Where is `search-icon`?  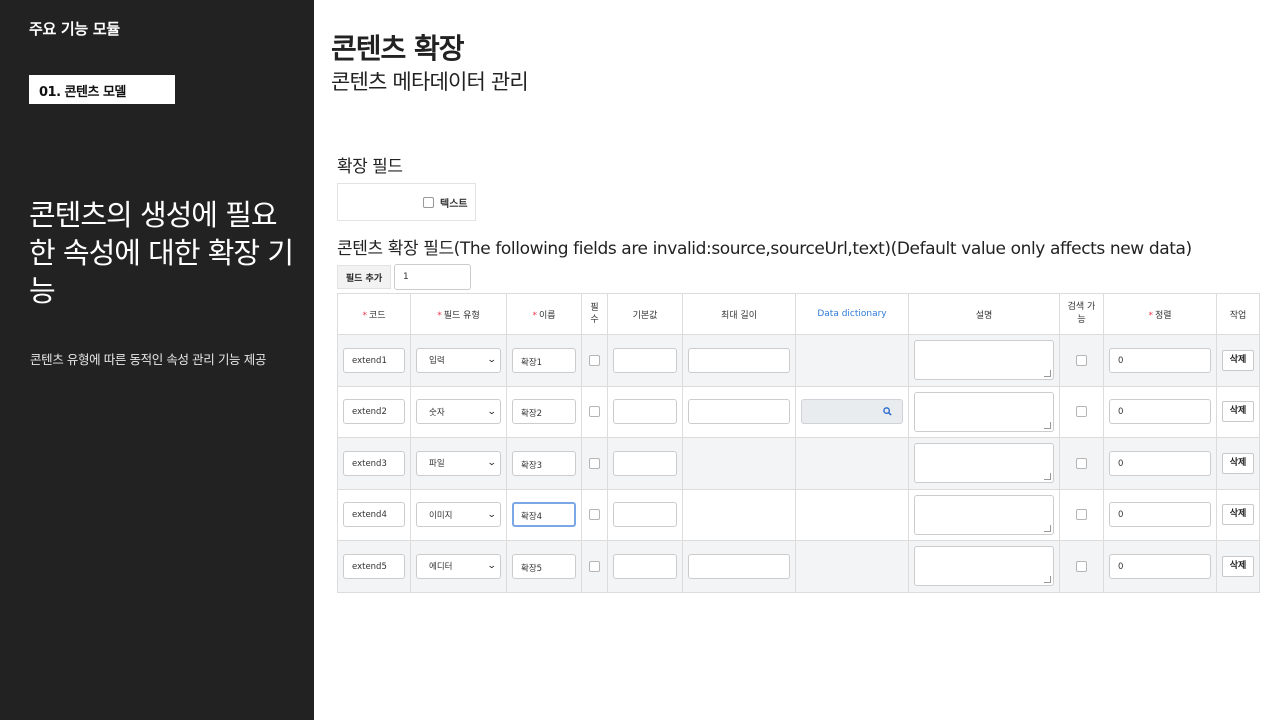 search-icon is located at coordinates (887, 411).